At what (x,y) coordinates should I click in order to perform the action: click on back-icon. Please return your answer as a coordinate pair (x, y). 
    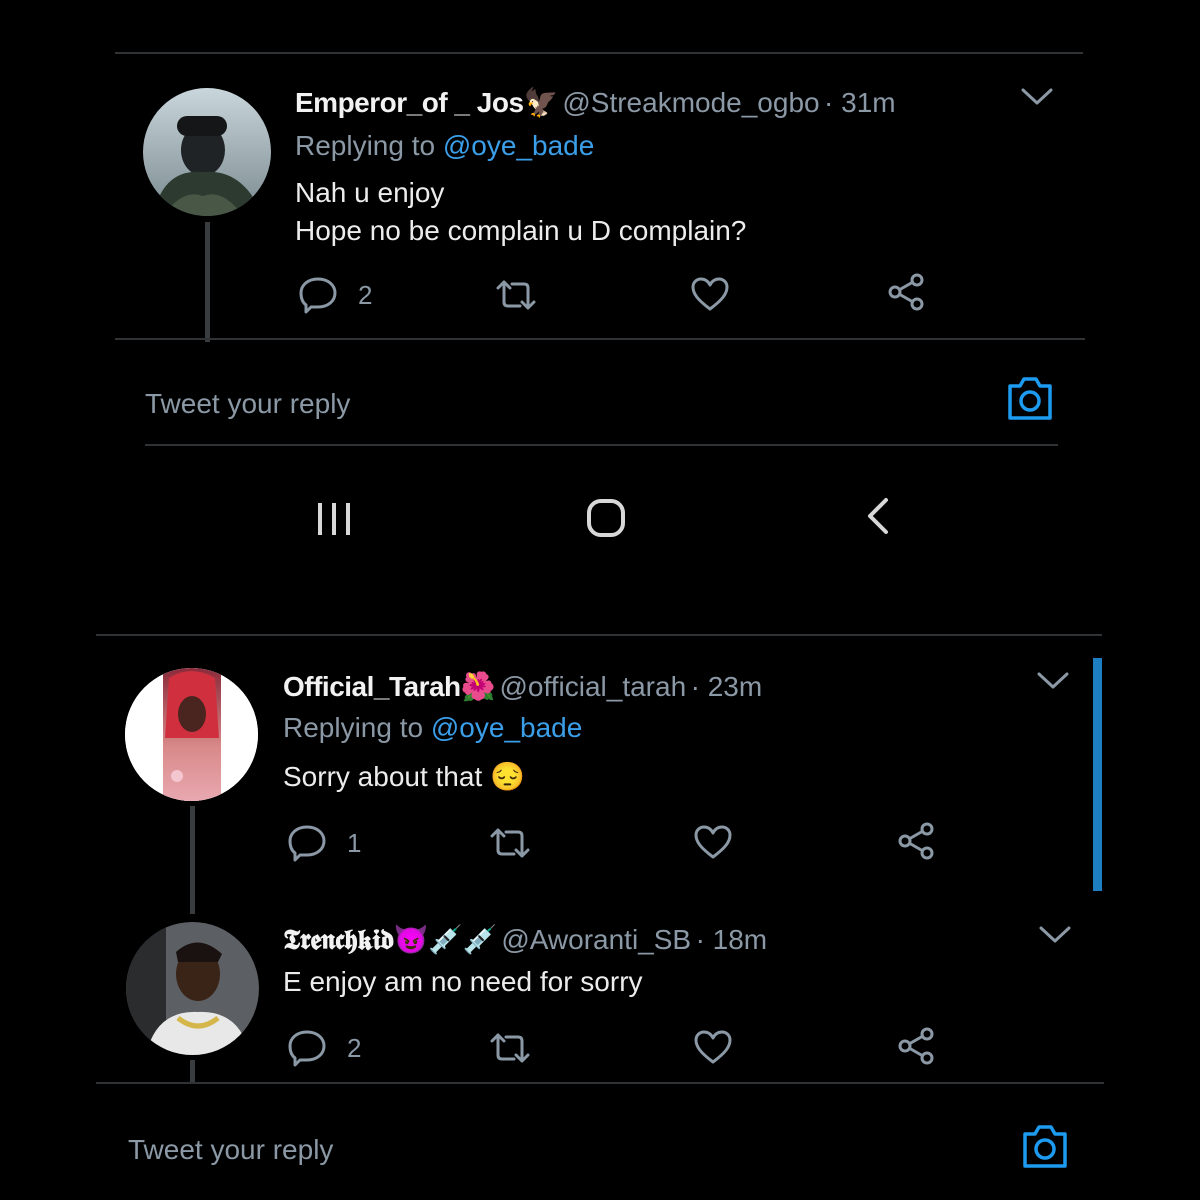
    Looking at the image, I should click on (877, 516).